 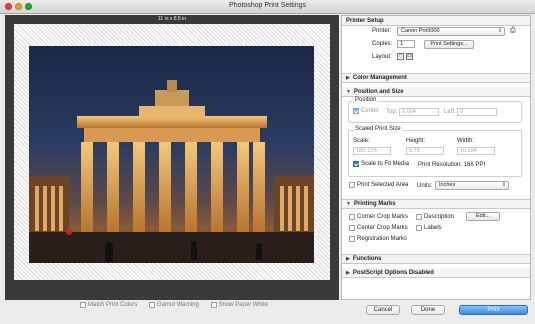 What do you see at coordinates (477, 112) in the screenshot?
I see `left-field: 0` at bounding box center [477, 112].